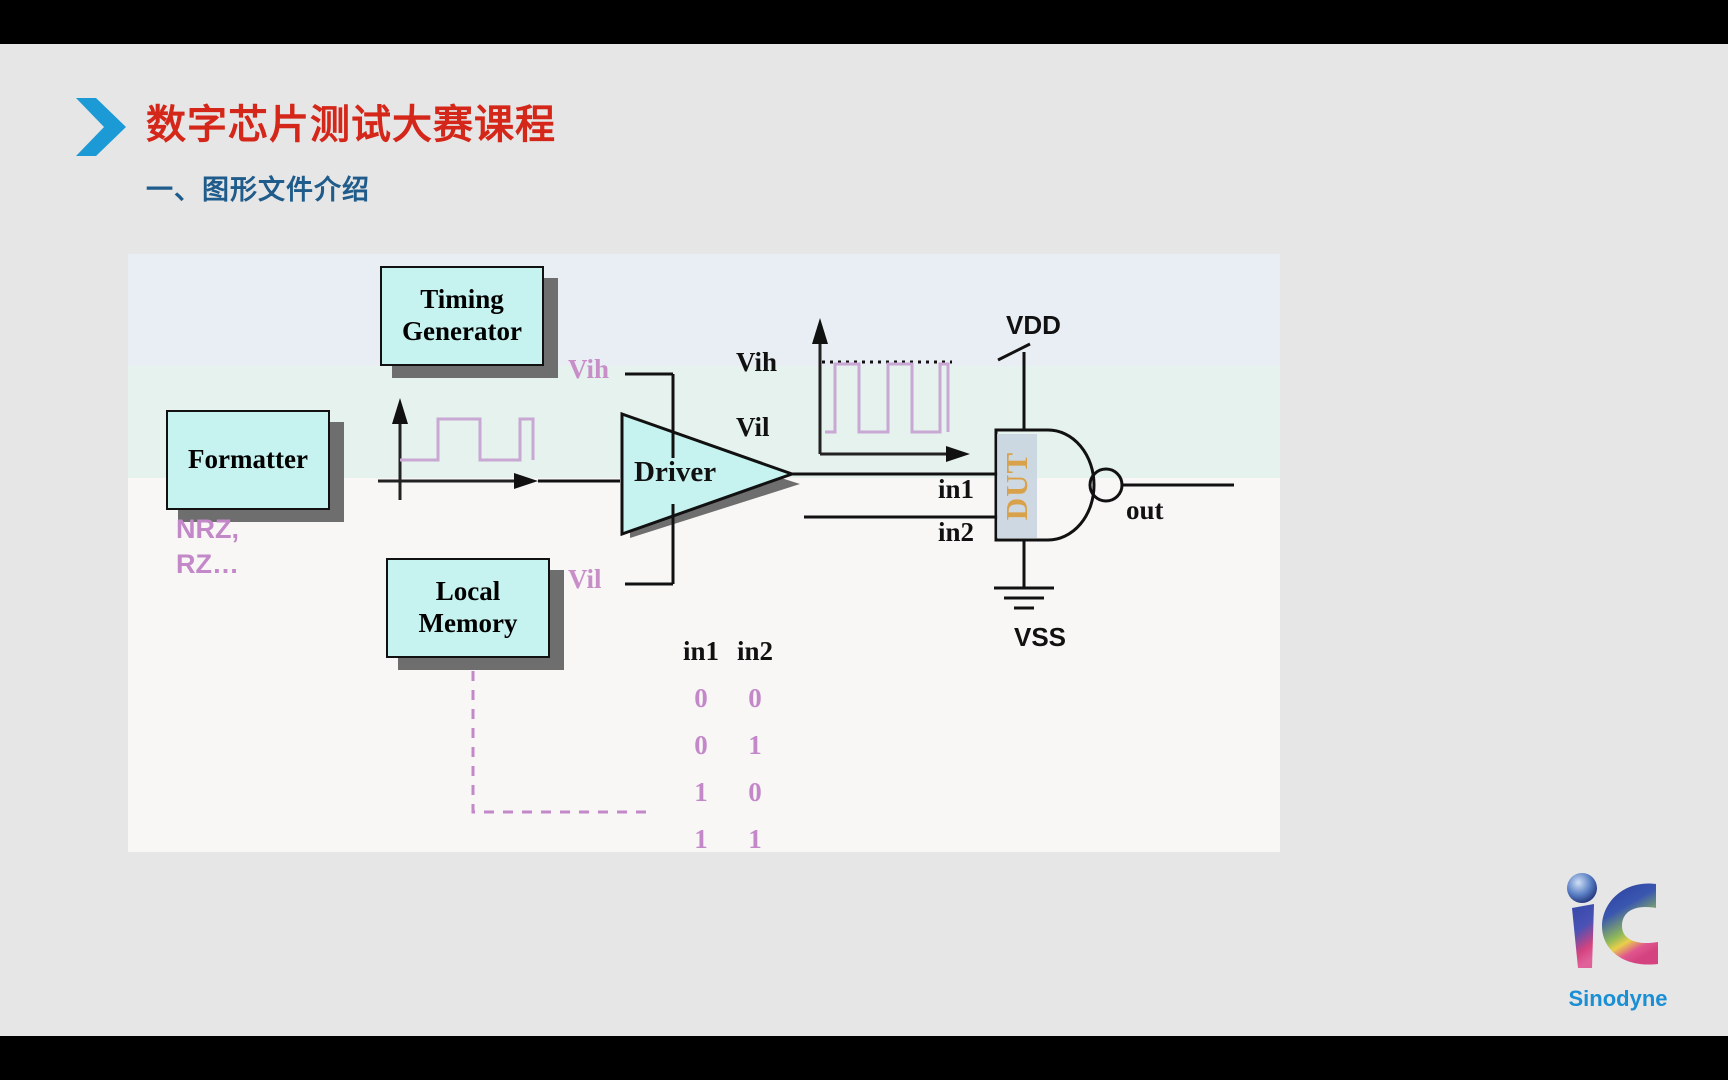  I want to click on formatter-waveform-axes, so click(458, 449).